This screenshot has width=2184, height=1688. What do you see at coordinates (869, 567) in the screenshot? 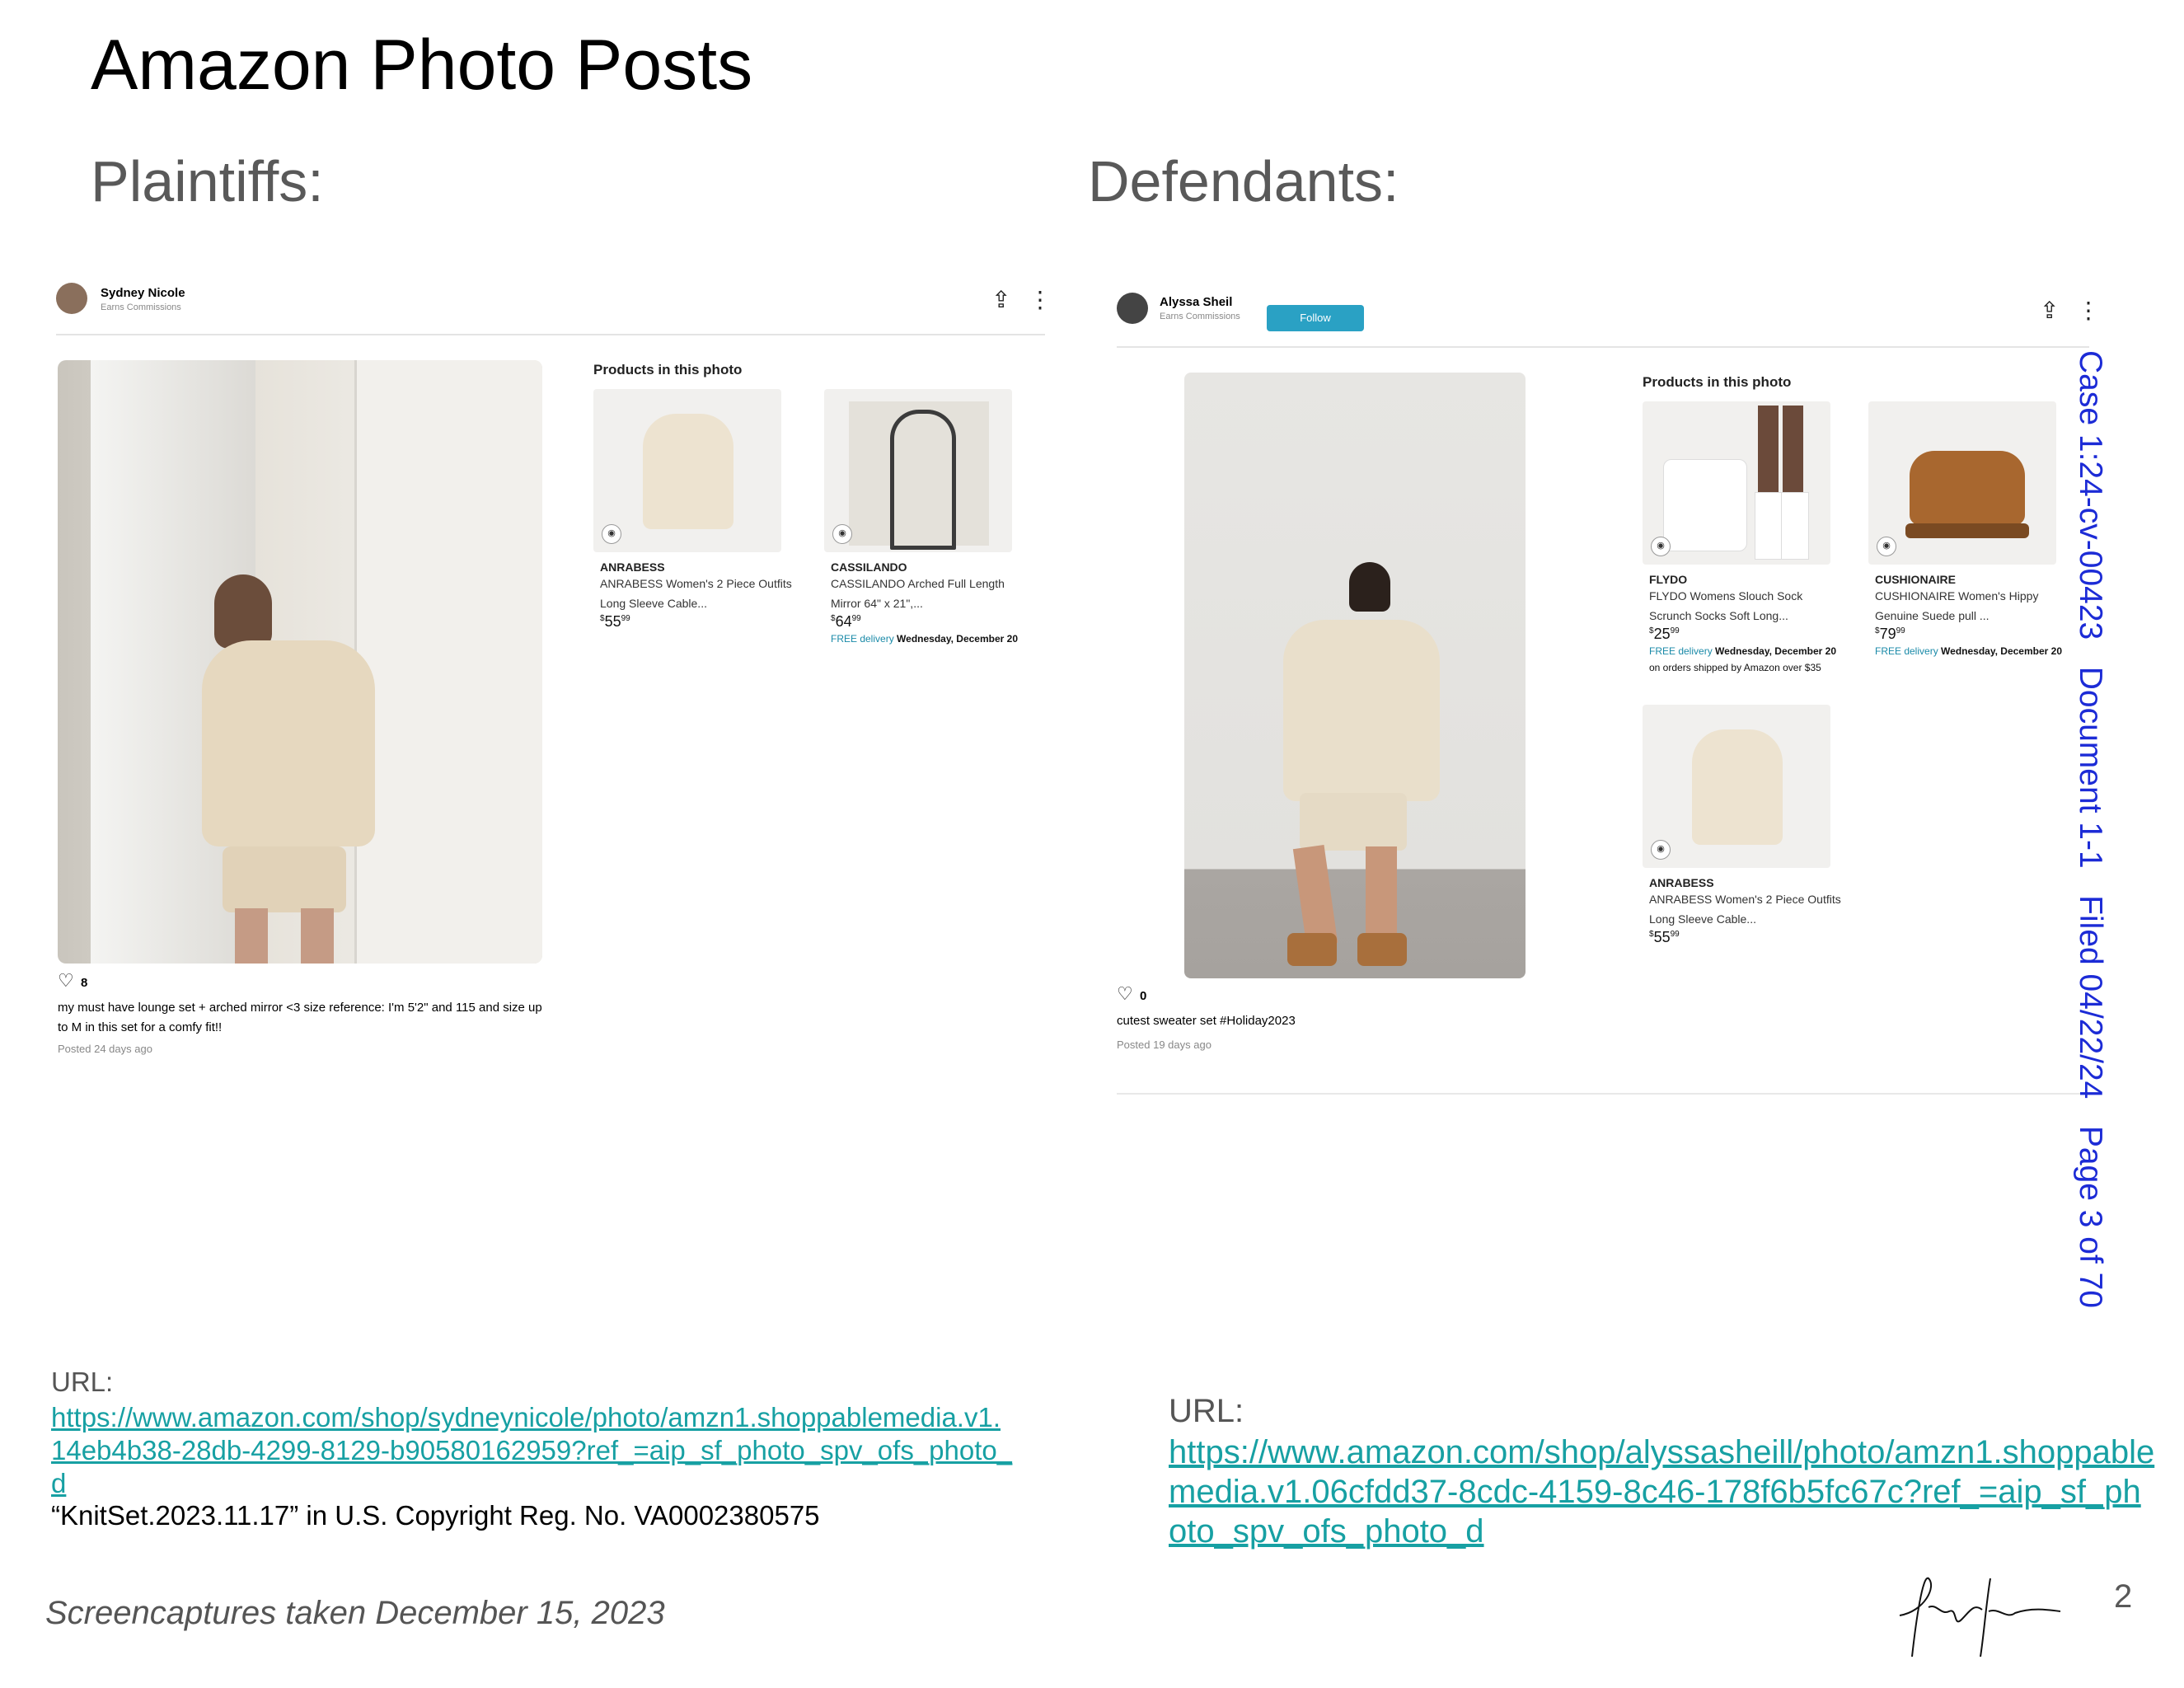
I see `product-brand: CASSILANDO` at bounding box center [869, 567].